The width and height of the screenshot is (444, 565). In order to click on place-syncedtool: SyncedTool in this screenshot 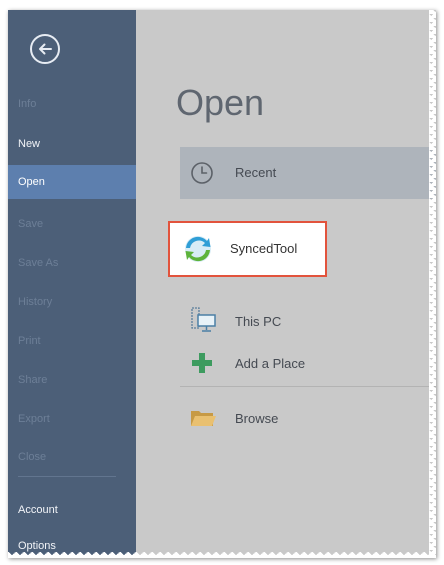, I will do `click(247, 249)`.